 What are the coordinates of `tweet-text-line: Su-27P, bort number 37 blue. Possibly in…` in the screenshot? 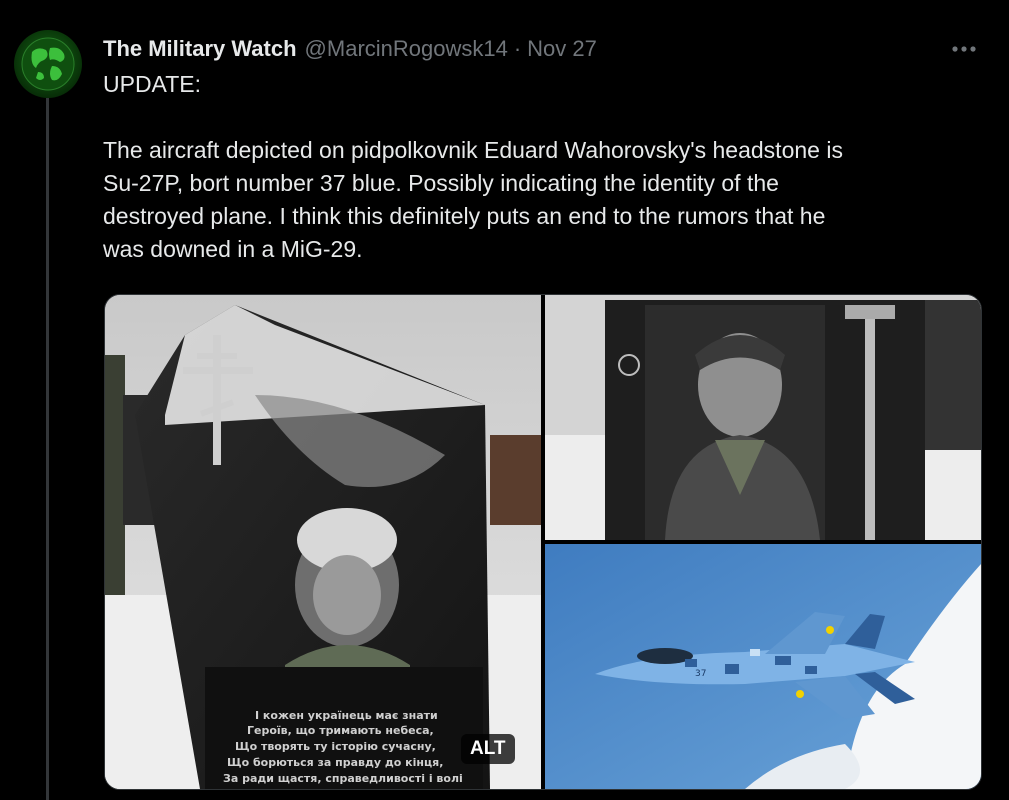 It's located at (441, 183).